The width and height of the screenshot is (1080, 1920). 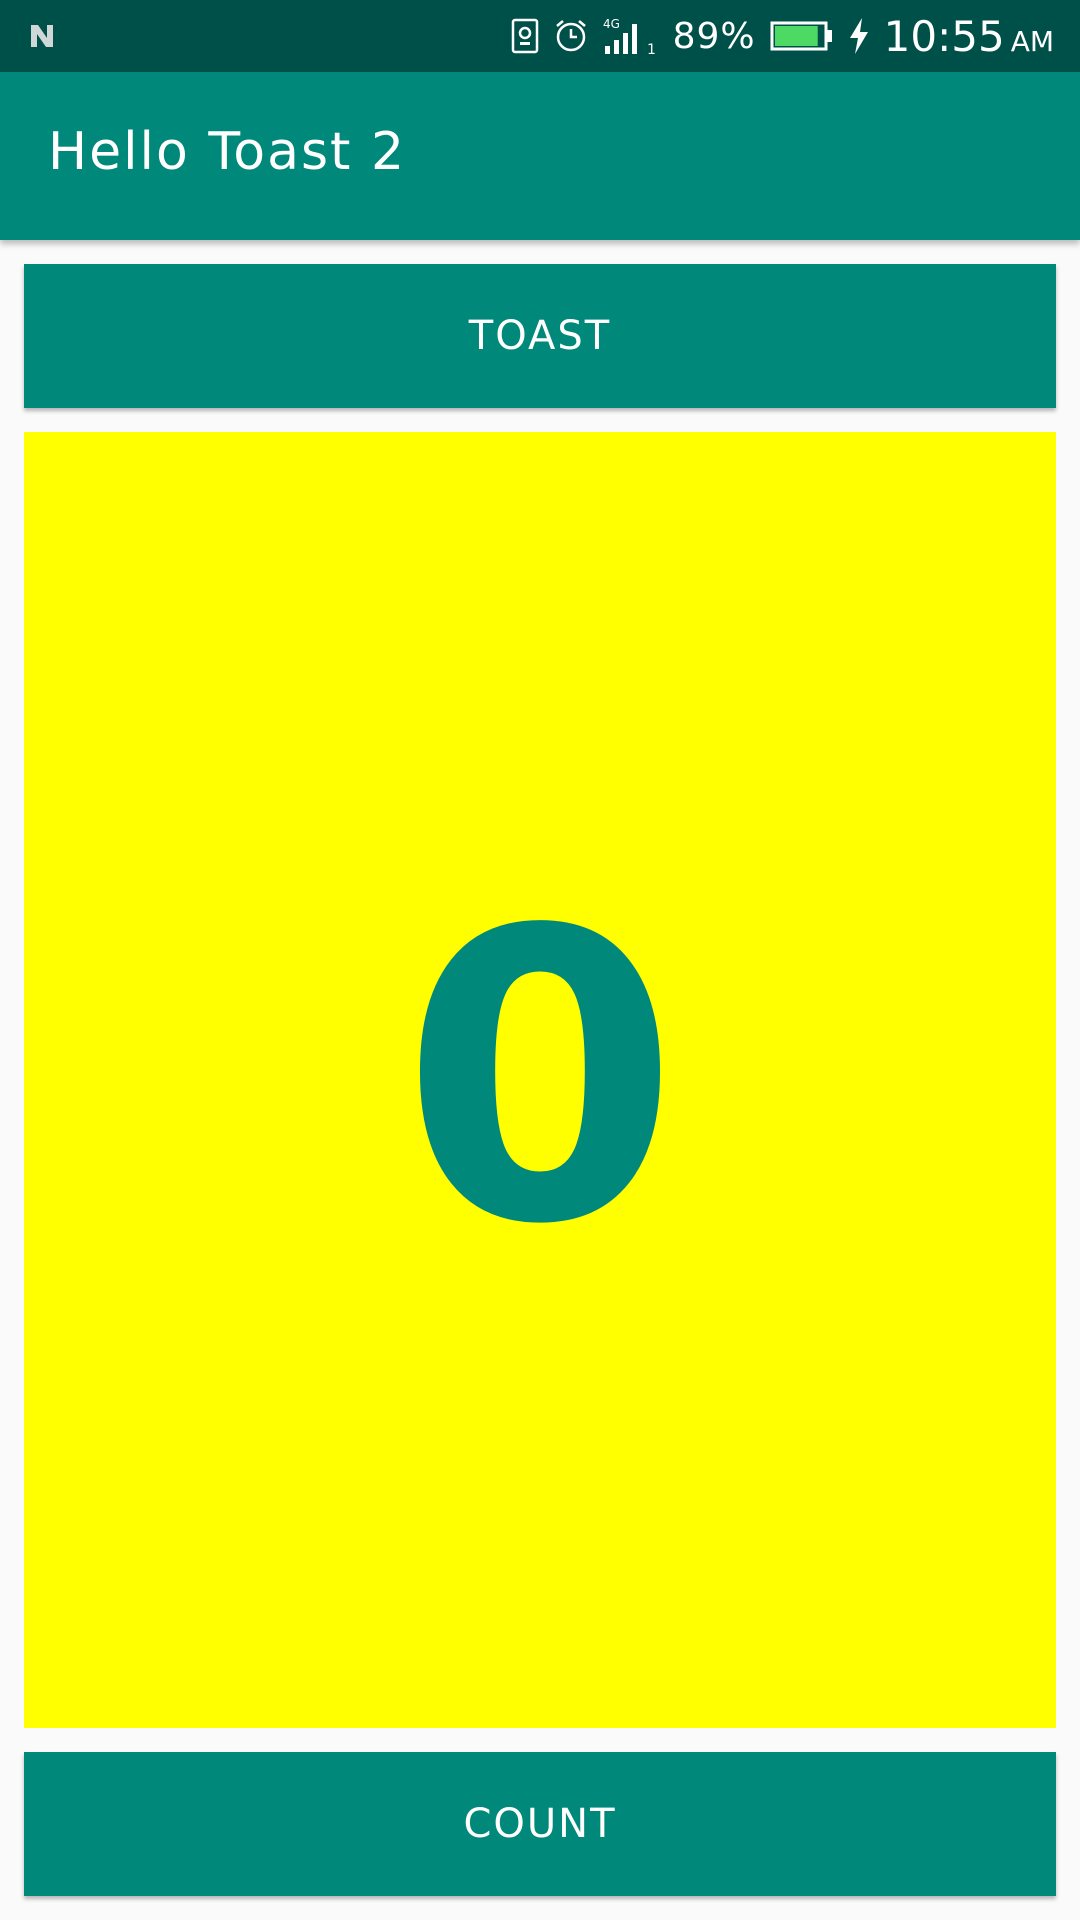 What do you see at coordinates (859, 36) in the screenshot?
I see `charging-bolt-icon` at bounding box center [859, 36].